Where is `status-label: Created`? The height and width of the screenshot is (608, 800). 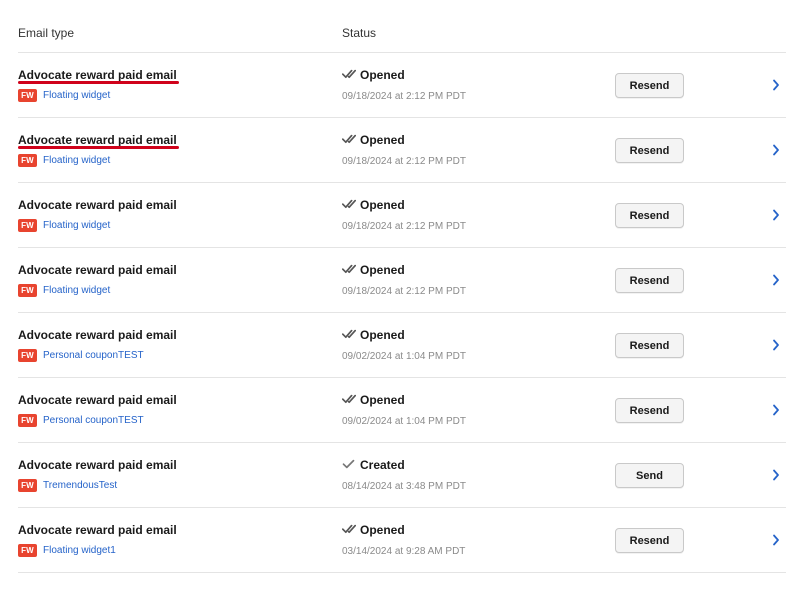 status-label: Created is located at coordinates (382, 465).